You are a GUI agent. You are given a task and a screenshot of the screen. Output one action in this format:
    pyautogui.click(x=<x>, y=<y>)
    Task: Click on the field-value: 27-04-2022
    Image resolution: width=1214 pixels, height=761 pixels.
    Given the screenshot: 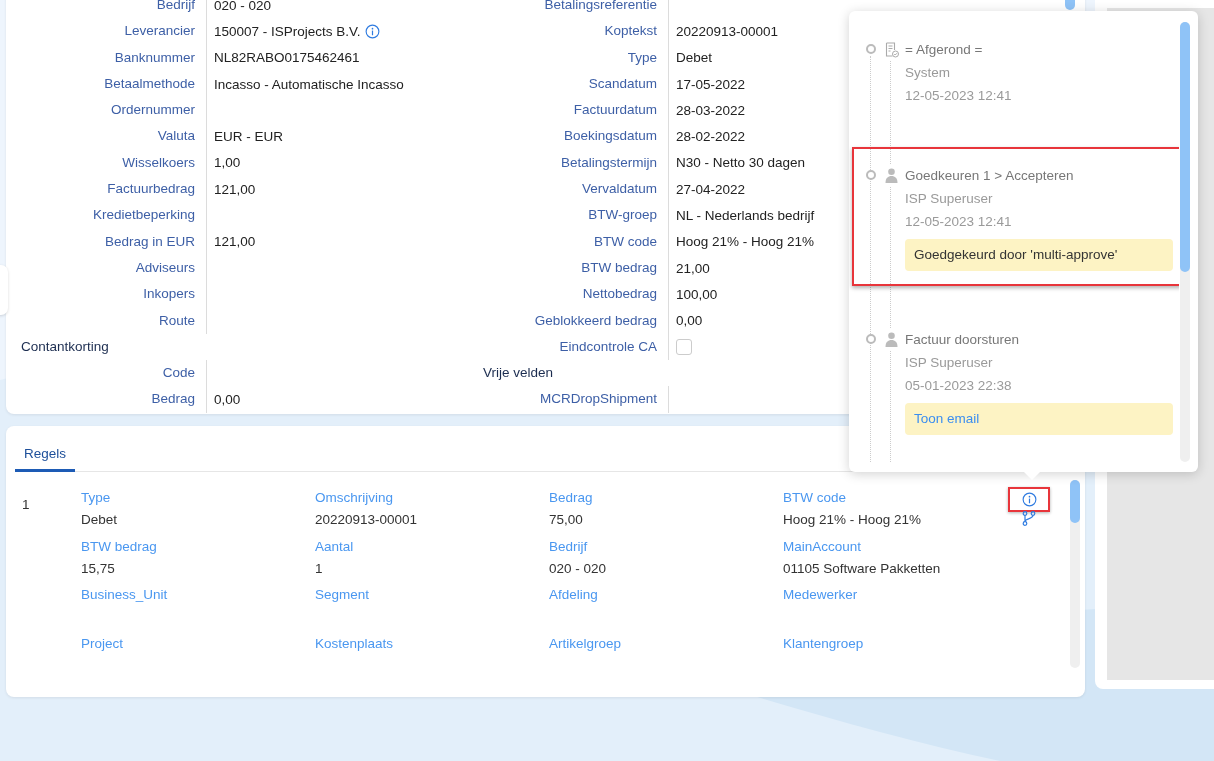 What is the action you would take?
    pyautogui.click(x=711, y=189)
    